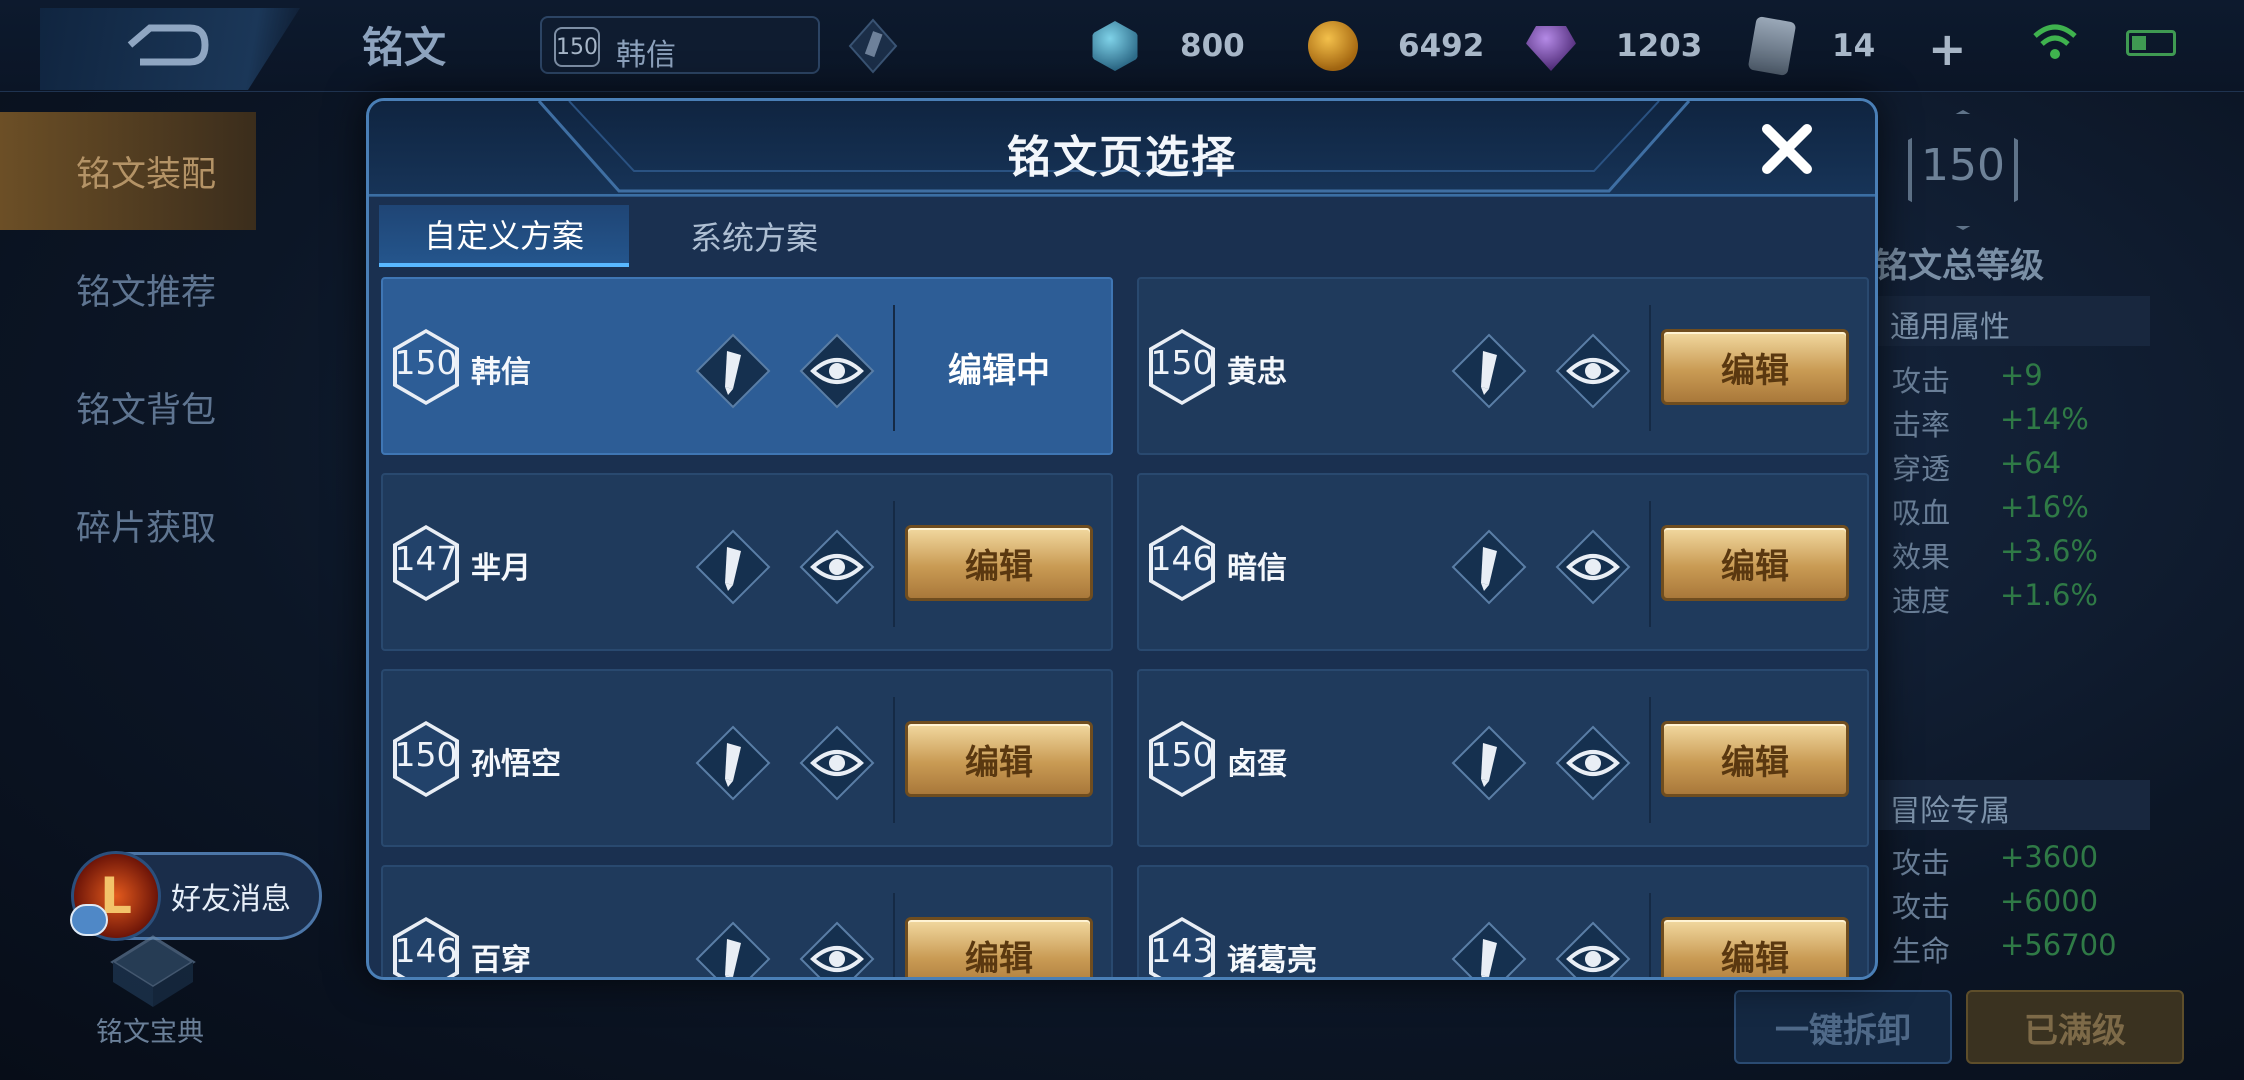  What do you see at coordinates (1272, 960) in the screenshot?
I see `page-name: 诸葛亮` at bounding box center [1272, 960].